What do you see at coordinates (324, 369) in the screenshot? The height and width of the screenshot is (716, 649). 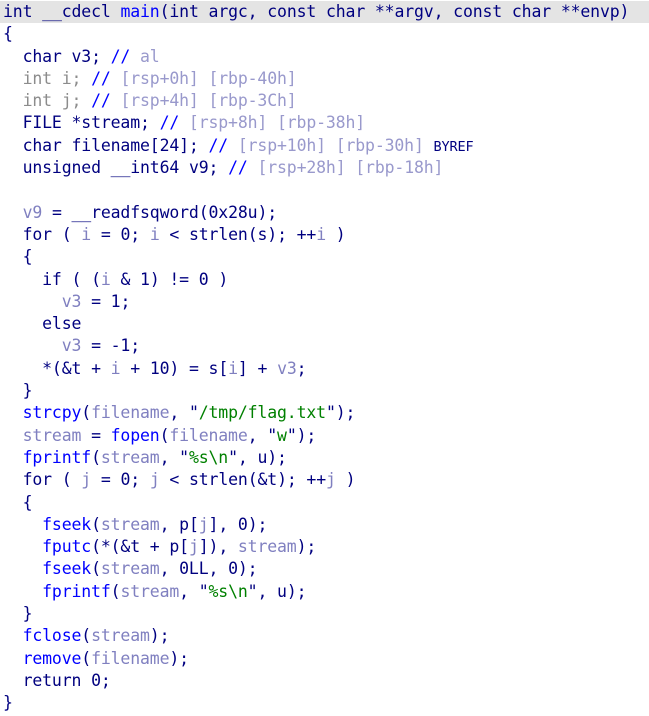 I see `code-line: *(&t + i + 10) = s[i] + v3;` at bounding box center [324, 369].